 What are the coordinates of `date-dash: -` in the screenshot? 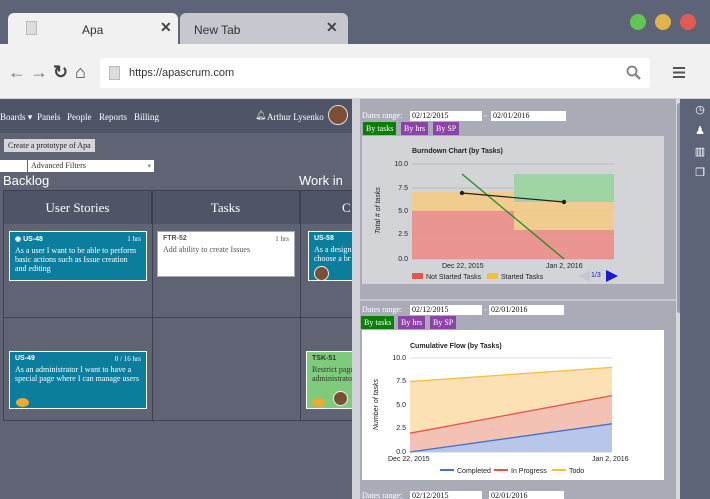 It's located at (485, 309).